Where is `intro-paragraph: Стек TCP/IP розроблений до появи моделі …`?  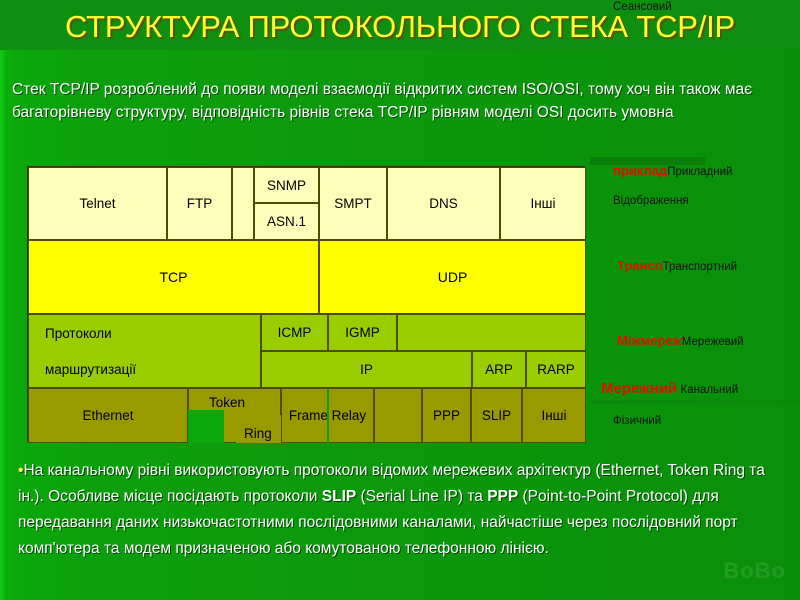
intro-paragraph: Стек TCP/IP розроблений до появи моделі … is located at coordinates (382, 101).